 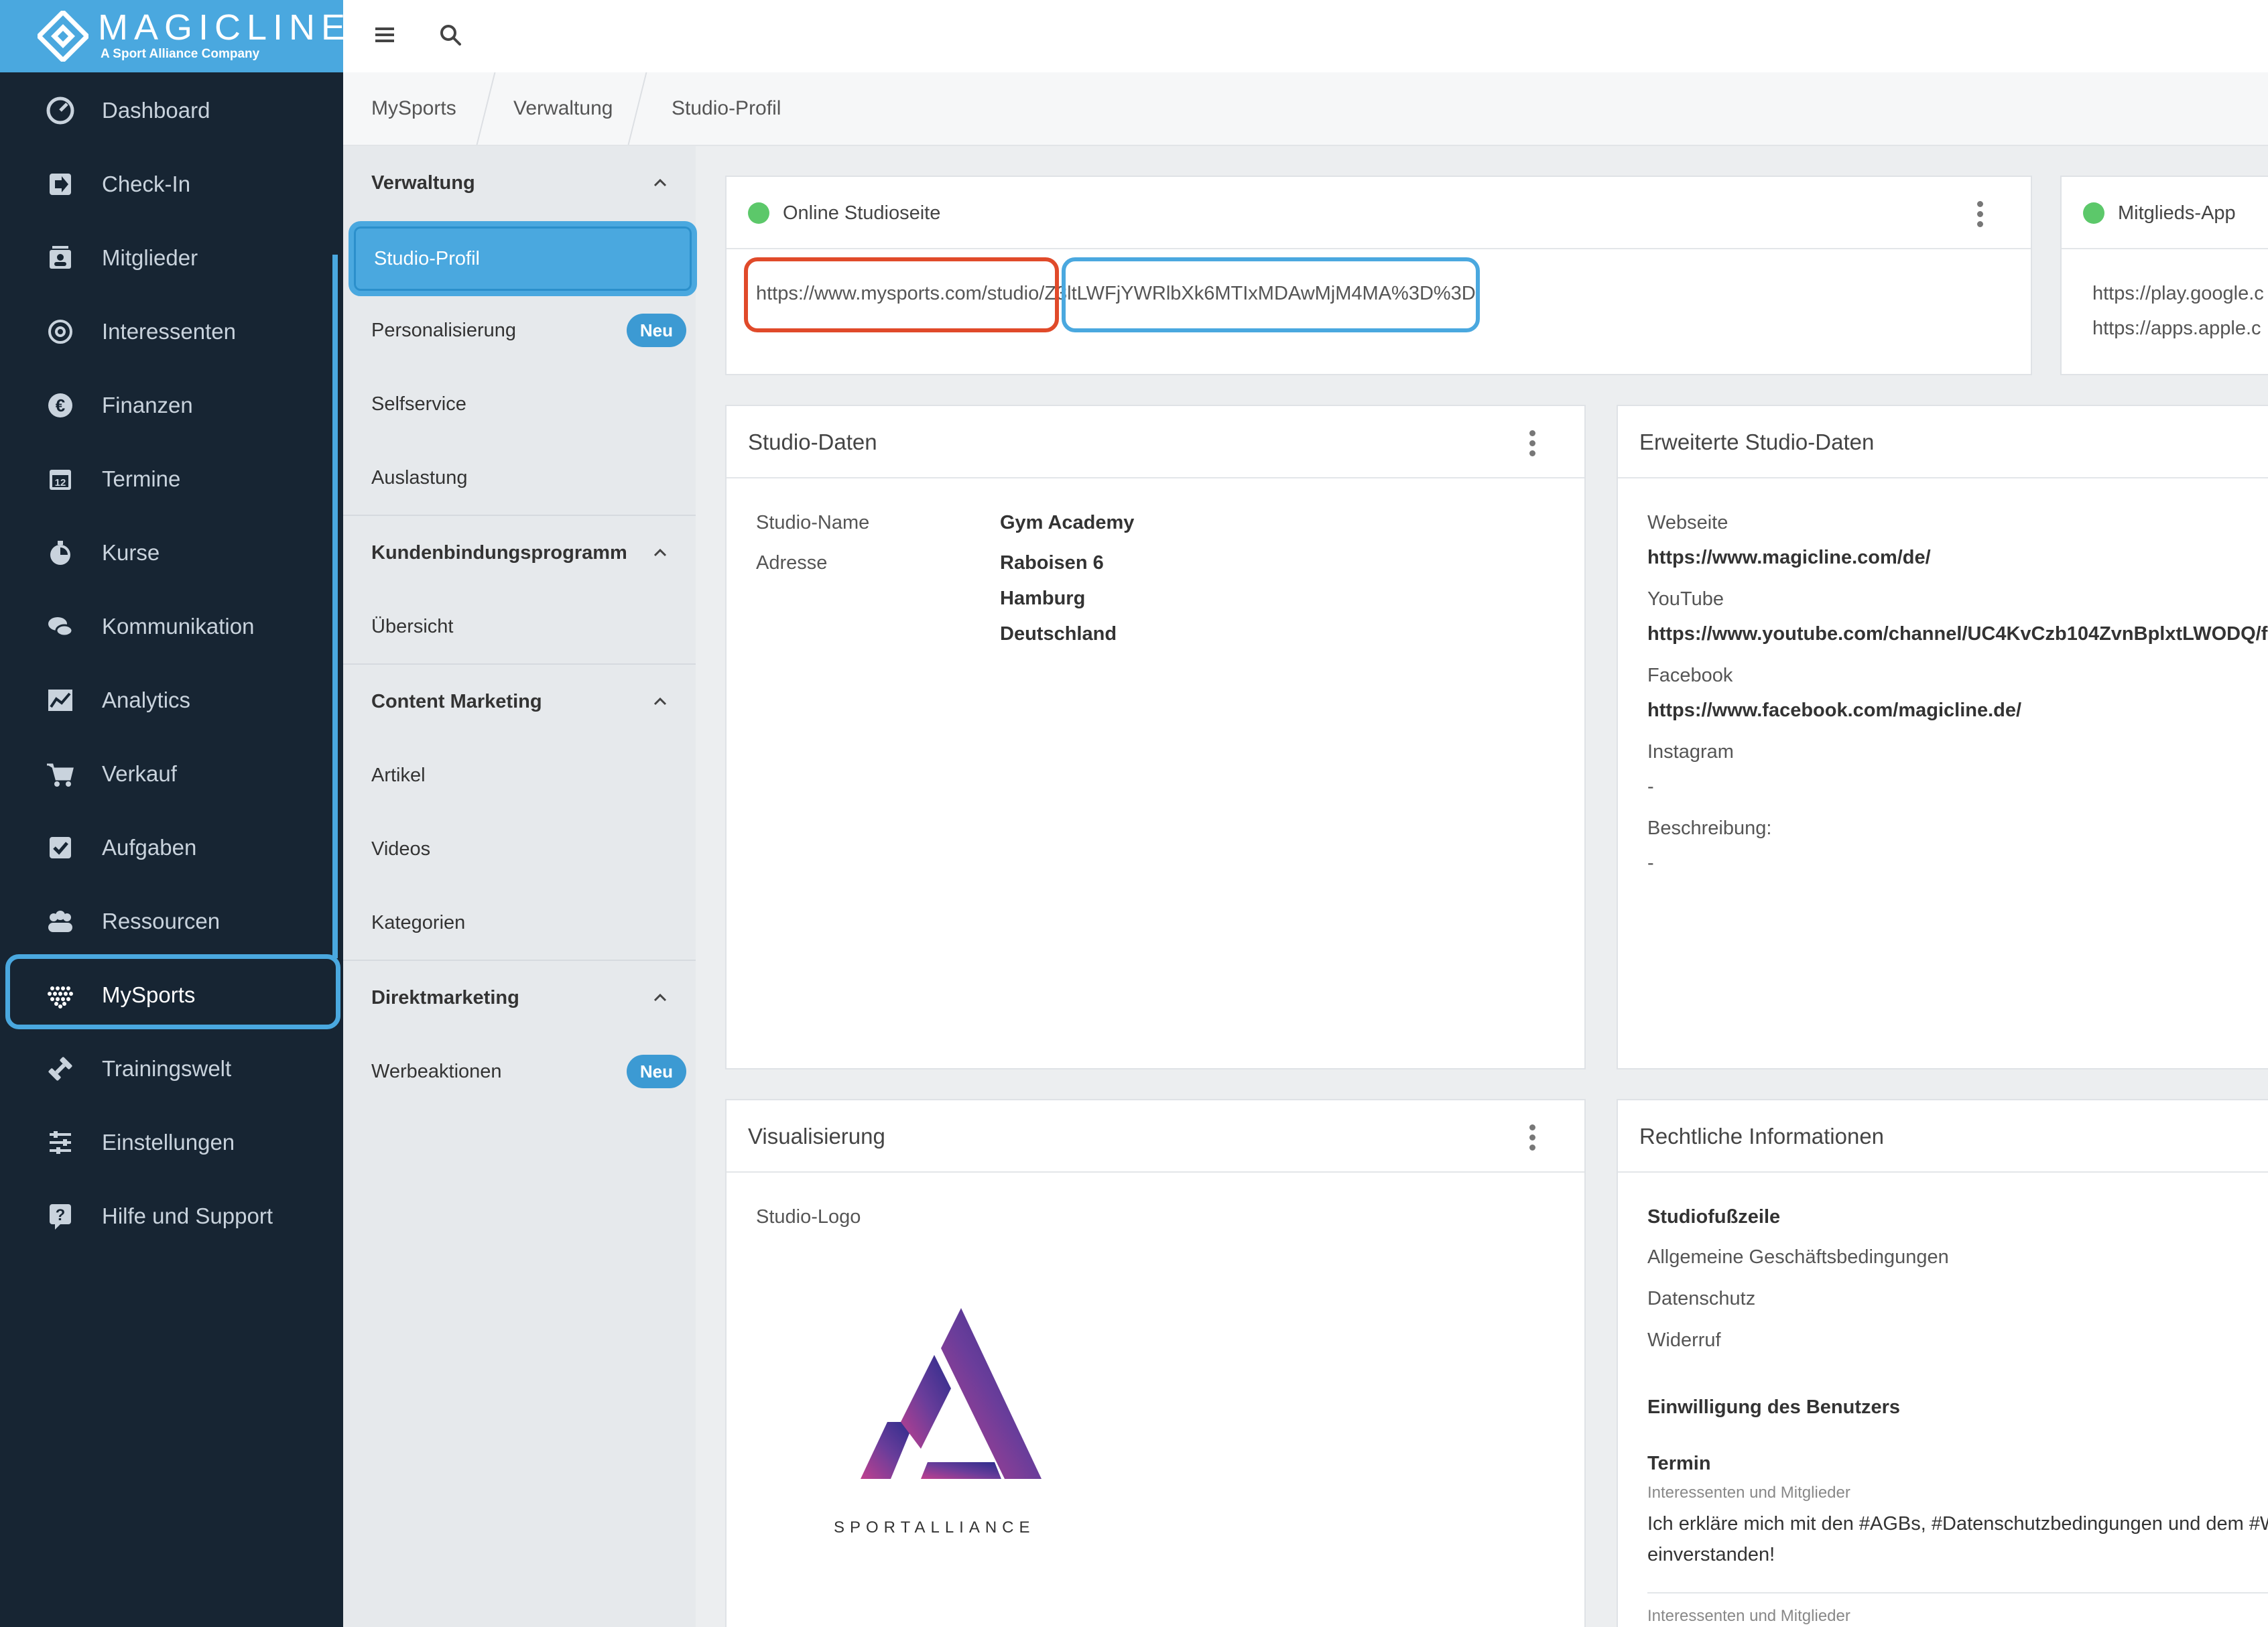 What do you see at coordinates (1701, 1299) in the screenshot?
I see `legal-item-datenschutz: Datenschutz` at bounding box center [1701, 1299].